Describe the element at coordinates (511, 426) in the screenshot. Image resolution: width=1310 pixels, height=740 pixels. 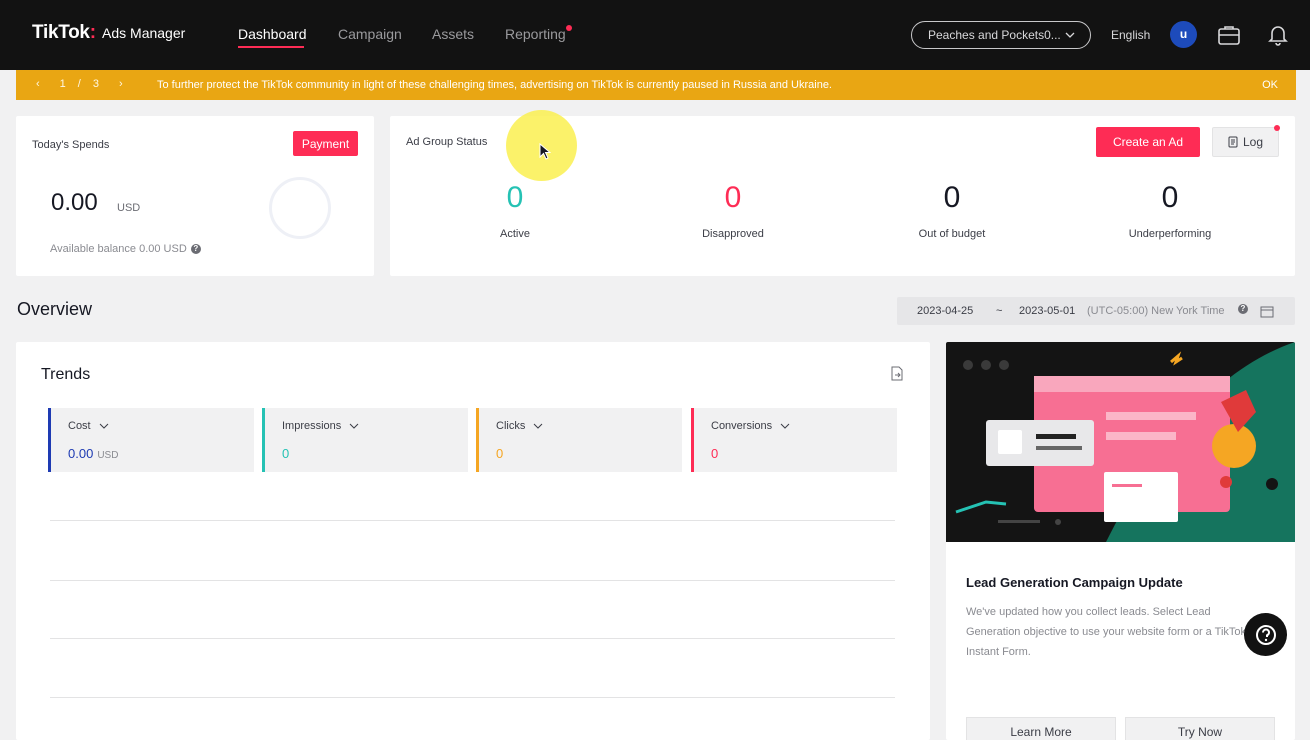
I see `metric-clicks-label: Clicks` at that location.